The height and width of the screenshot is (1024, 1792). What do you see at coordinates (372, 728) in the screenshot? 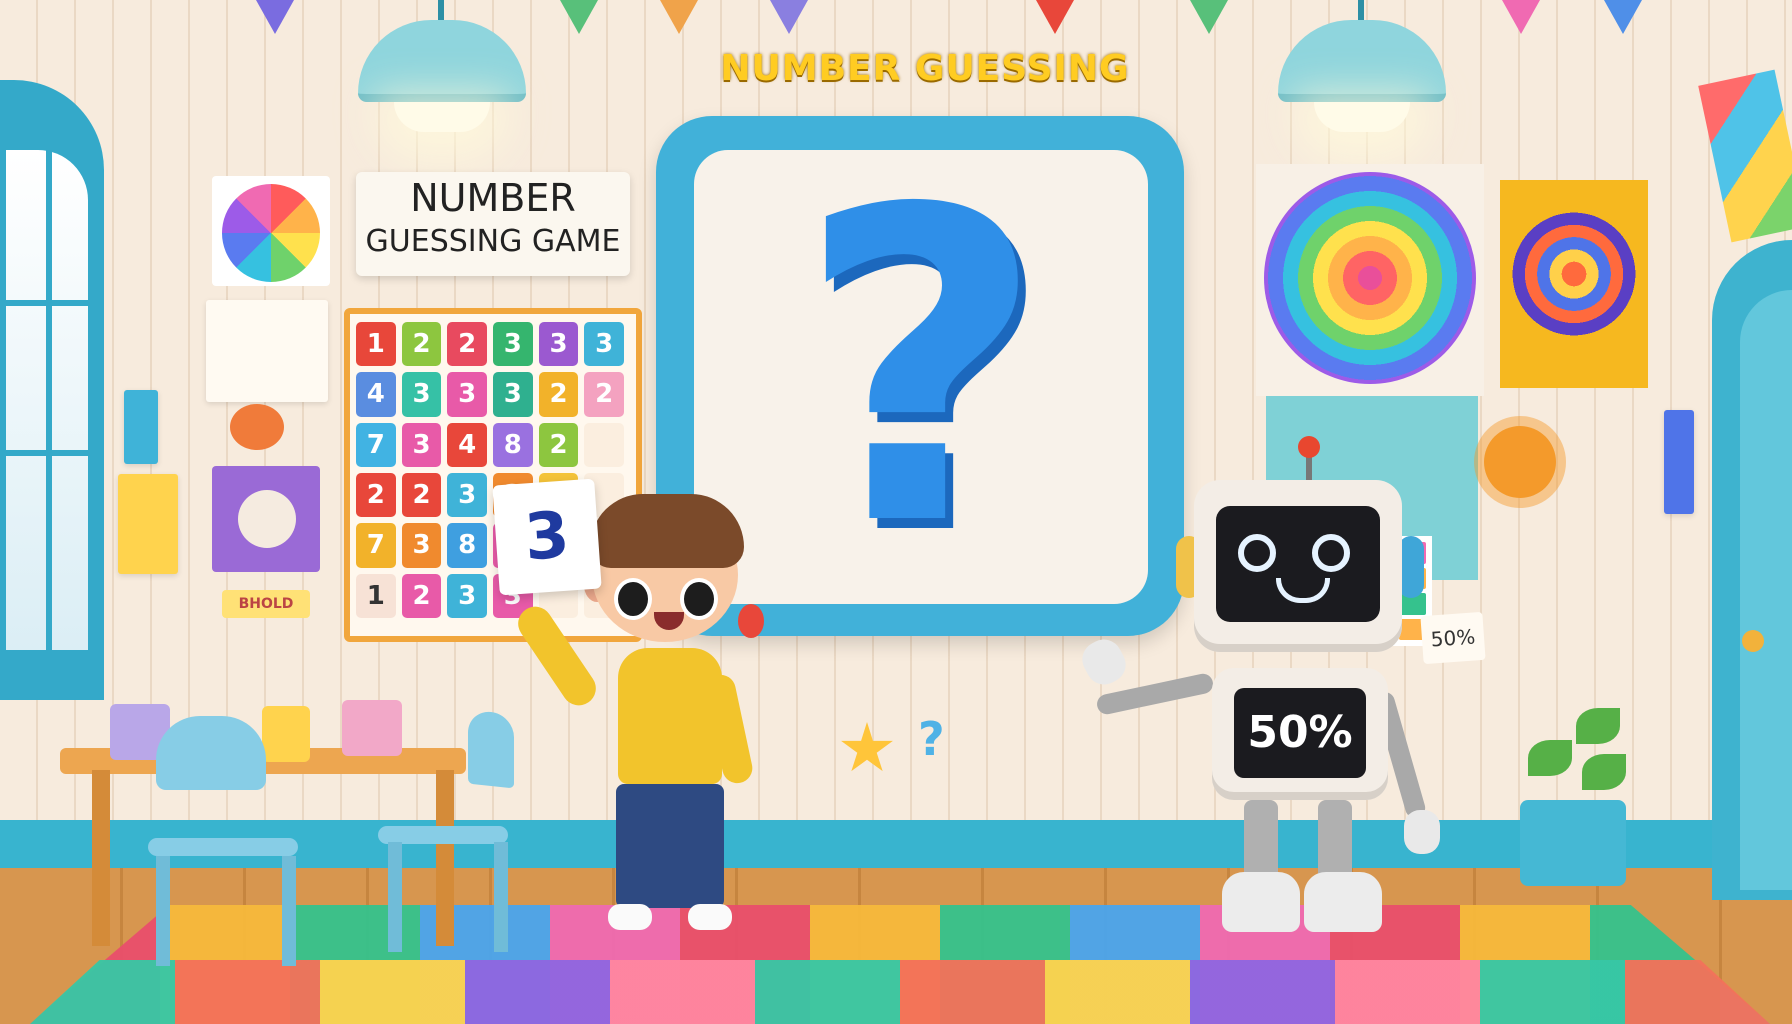
I see `craft-cup-icon` at bounding box center [372, 728].